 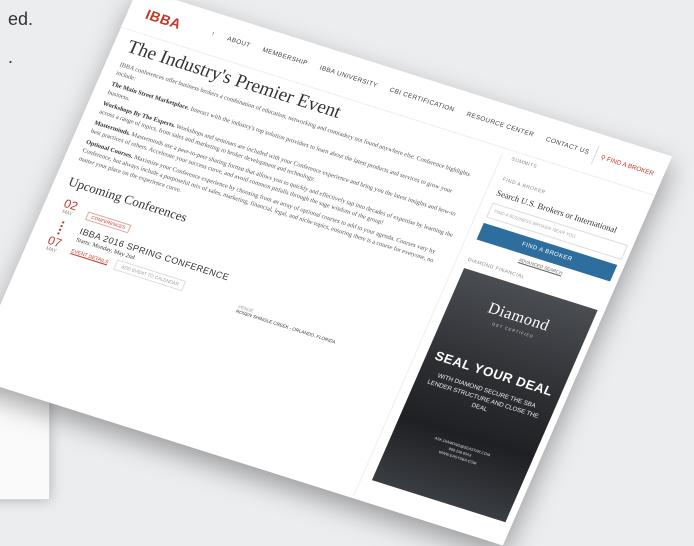 What do you see at coordinates (62, 228) in the screenshot?
I see `date-range-connector` at bounding box center [62, 228].